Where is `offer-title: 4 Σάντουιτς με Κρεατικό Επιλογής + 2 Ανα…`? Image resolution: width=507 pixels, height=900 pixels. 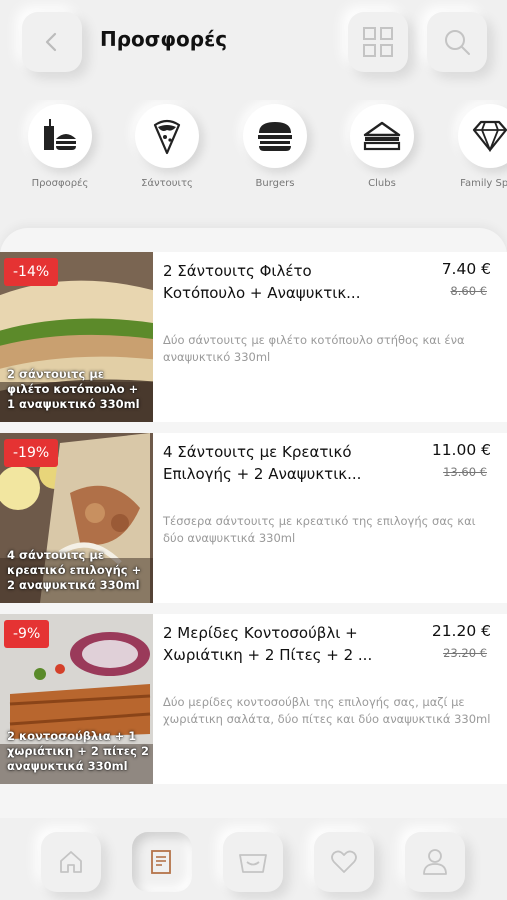
offer-title: 4 Σάντουιτς με Κρεατικό Επιλογής + 2 Ανα… is located at coordinates (262, 463).